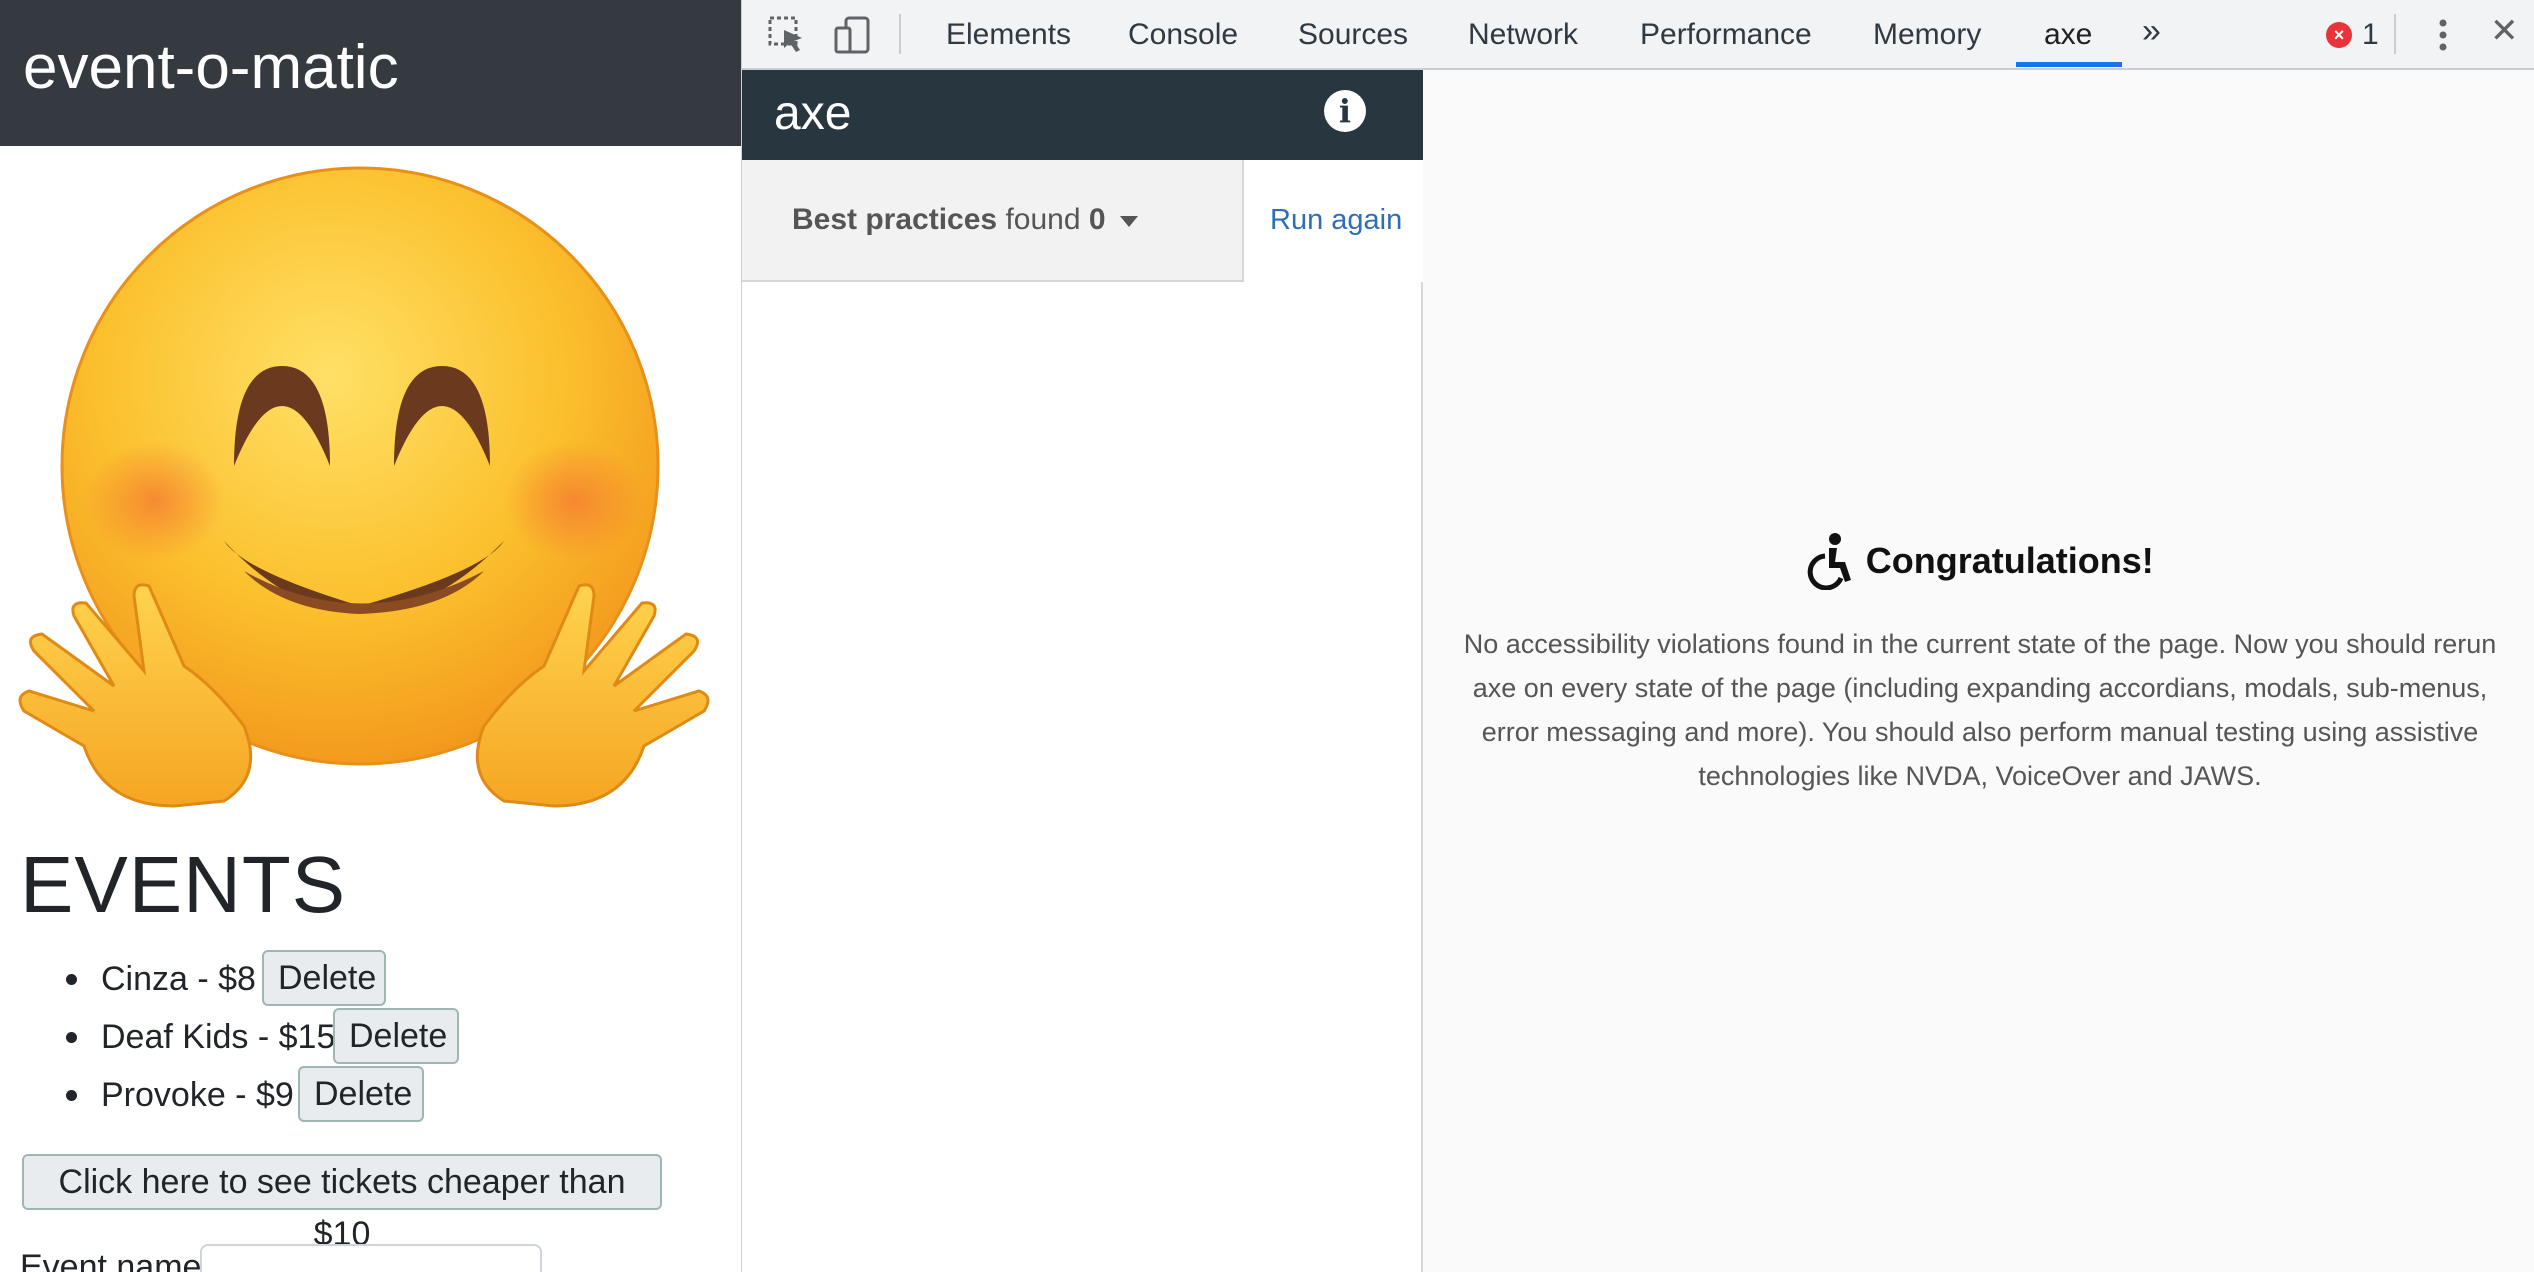 This screenshot has height=1272, width=2534. What do you see at coordinates (1097, 219) in the screenshot?
I see `summary-count: 0` at bounding box center [1097, 219].